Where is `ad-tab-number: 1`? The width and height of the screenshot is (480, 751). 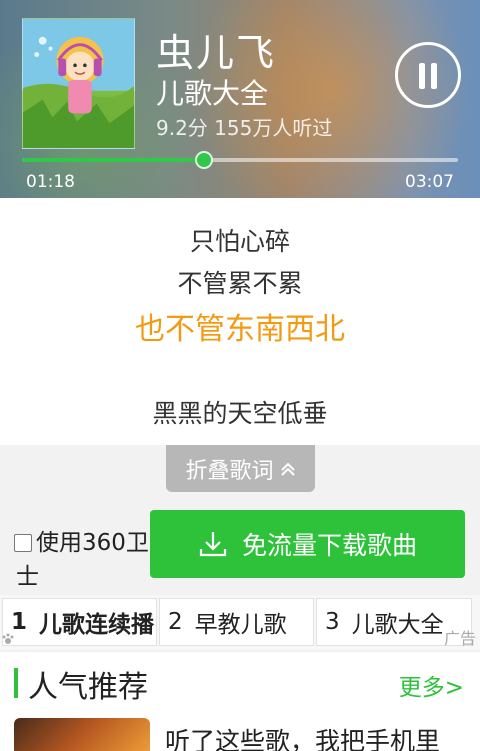 ad-tab-number: 1 is located at coordinates (19, 622).